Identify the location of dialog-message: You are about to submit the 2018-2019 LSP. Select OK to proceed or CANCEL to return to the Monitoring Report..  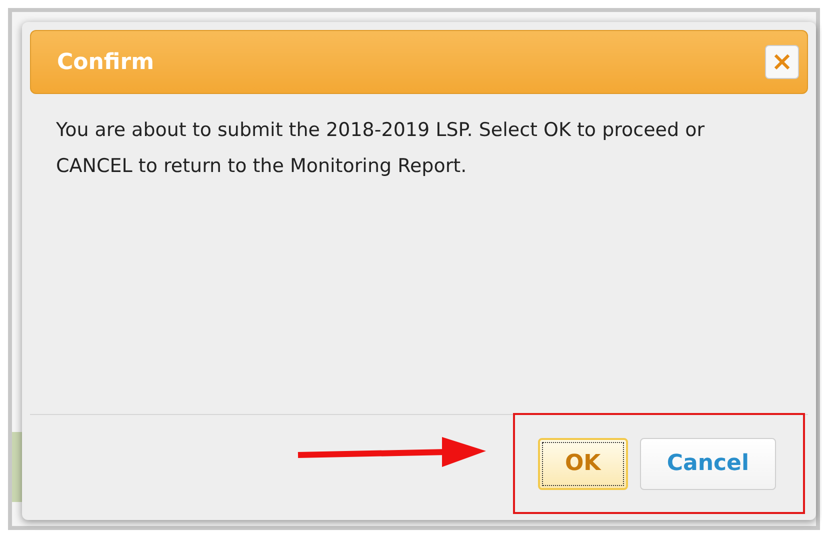
(381, 148).